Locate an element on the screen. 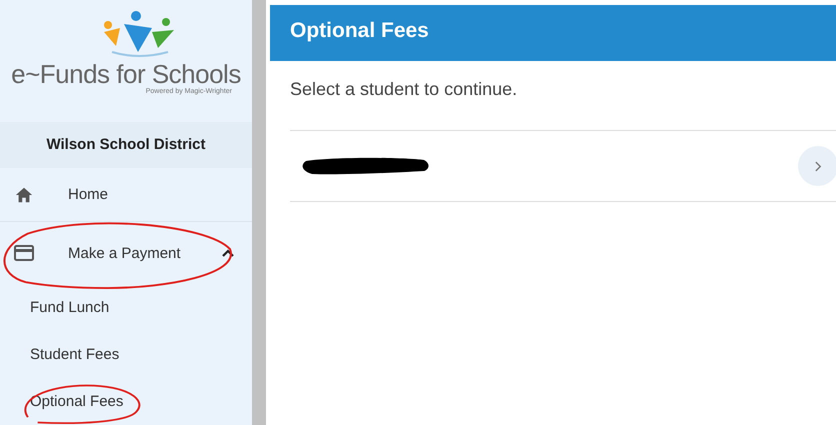 Image resolution: width=836 pixels, height=425 pixels. nav-subitem: Optional Fees is located at coordinates (126, 401).